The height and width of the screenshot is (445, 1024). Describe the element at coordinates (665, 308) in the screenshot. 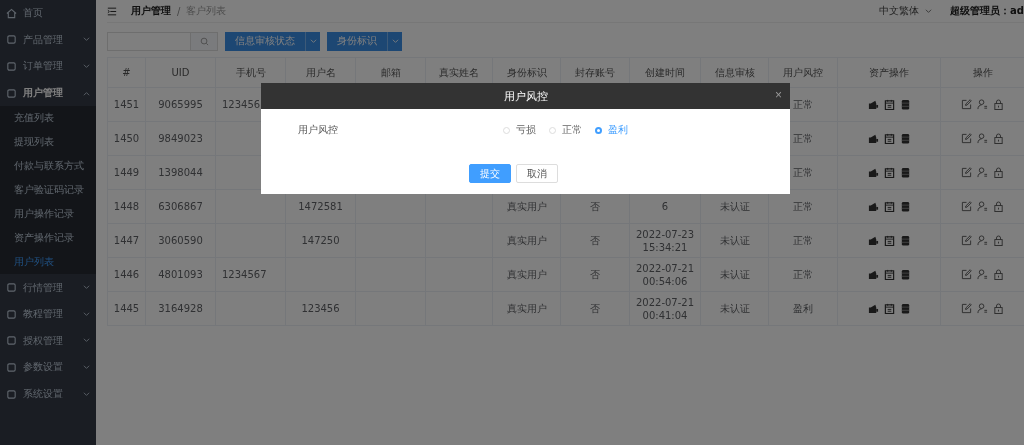

I see `table-cell: 2022-07-21 00:41:04` at that location.